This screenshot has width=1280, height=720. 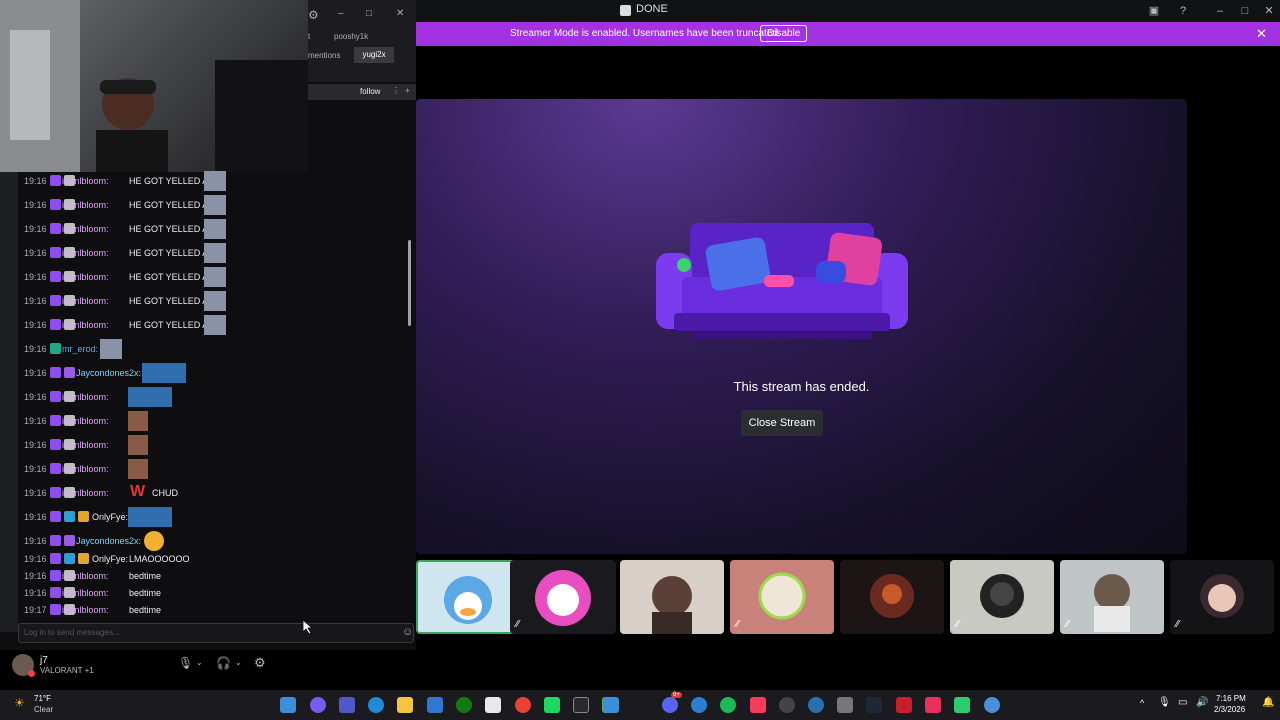 What do you see at coordinates (523, 705) in the screenshot?
I see `chrome-icon` at bounding box center [523, 705].